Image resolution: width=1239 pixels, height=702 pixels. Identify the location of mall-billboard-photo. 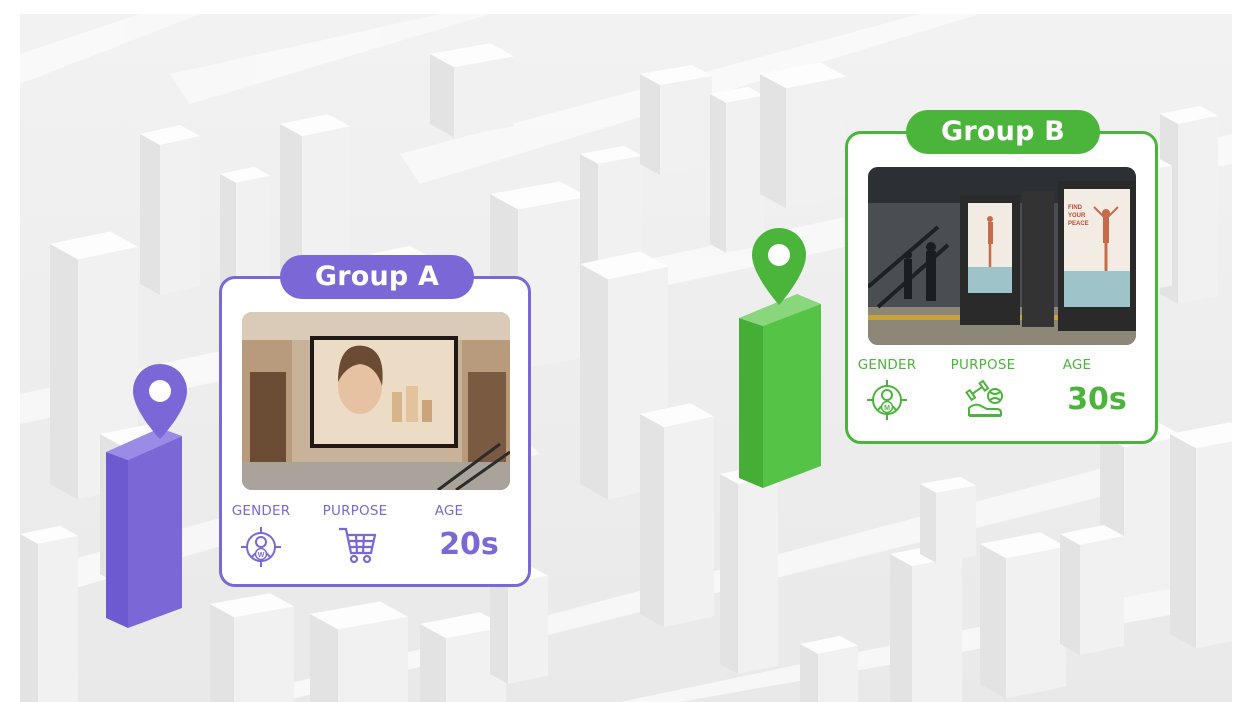
(376, 401).